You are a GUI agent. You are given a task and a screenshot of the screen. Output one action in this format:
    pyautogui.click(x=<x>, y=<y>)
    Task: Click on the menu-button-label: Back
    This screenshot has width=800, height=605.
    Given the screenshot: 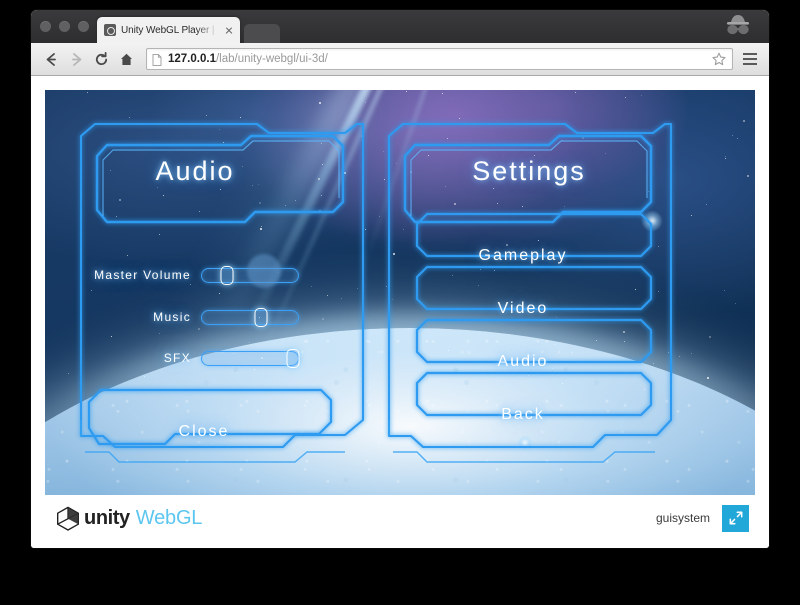 What is the action you would take?
    pyautogui.click(x=523, y=414)
    